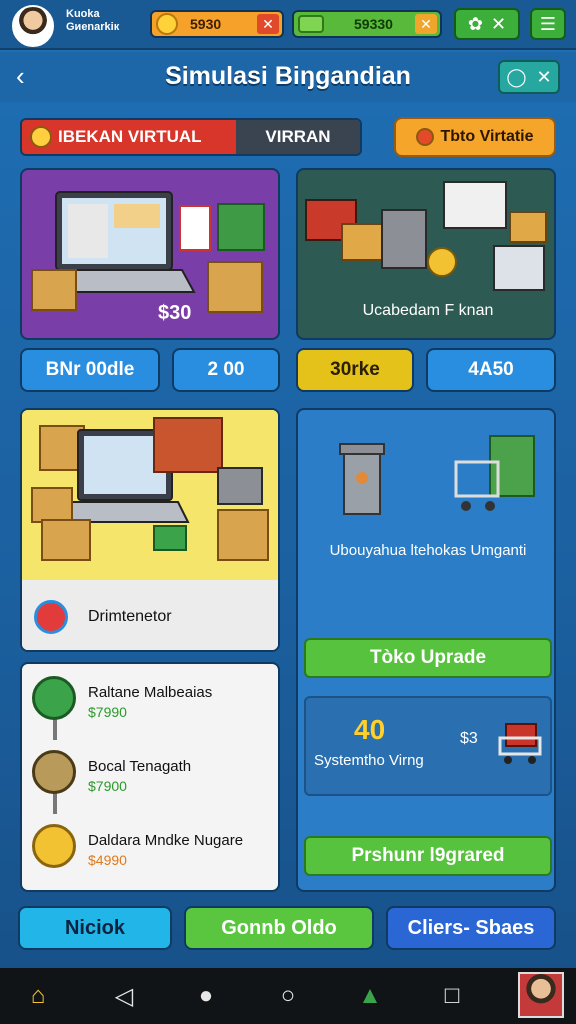 This screenshot has width=576, height=1024. I want to click on stat-button-4: 4A50, so click(491, 370).